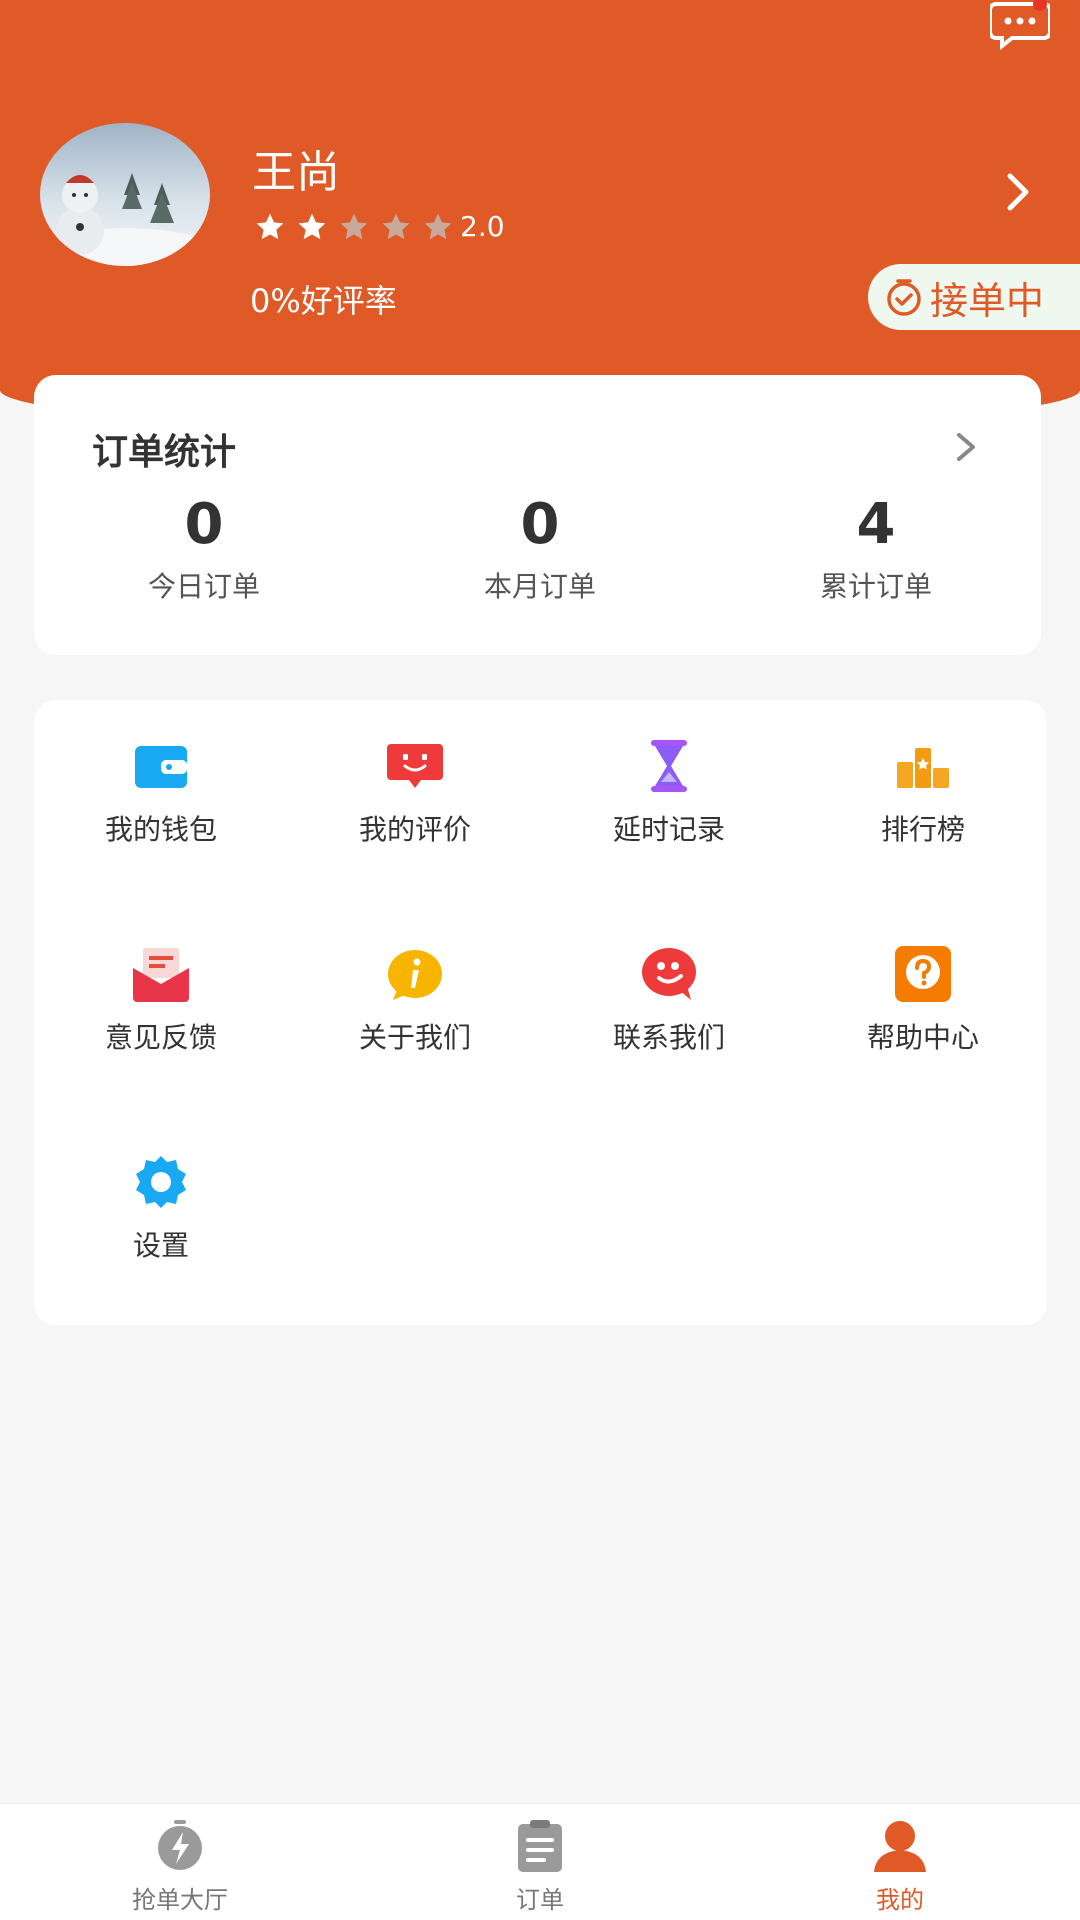  I want to click on avatar, so click(125, 194).